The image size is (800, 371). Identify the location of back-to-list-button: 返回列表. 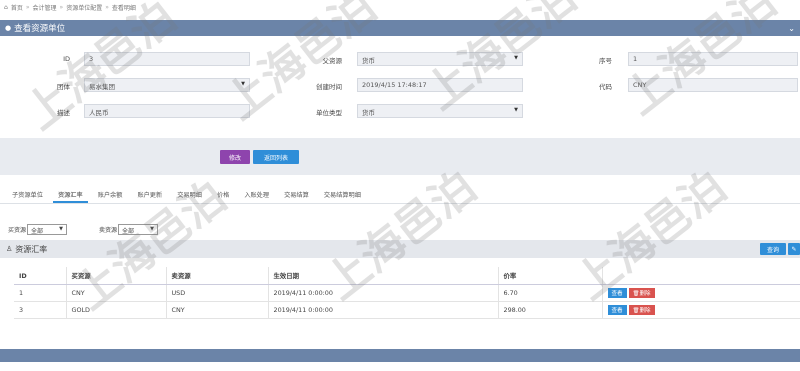
(276, 157).